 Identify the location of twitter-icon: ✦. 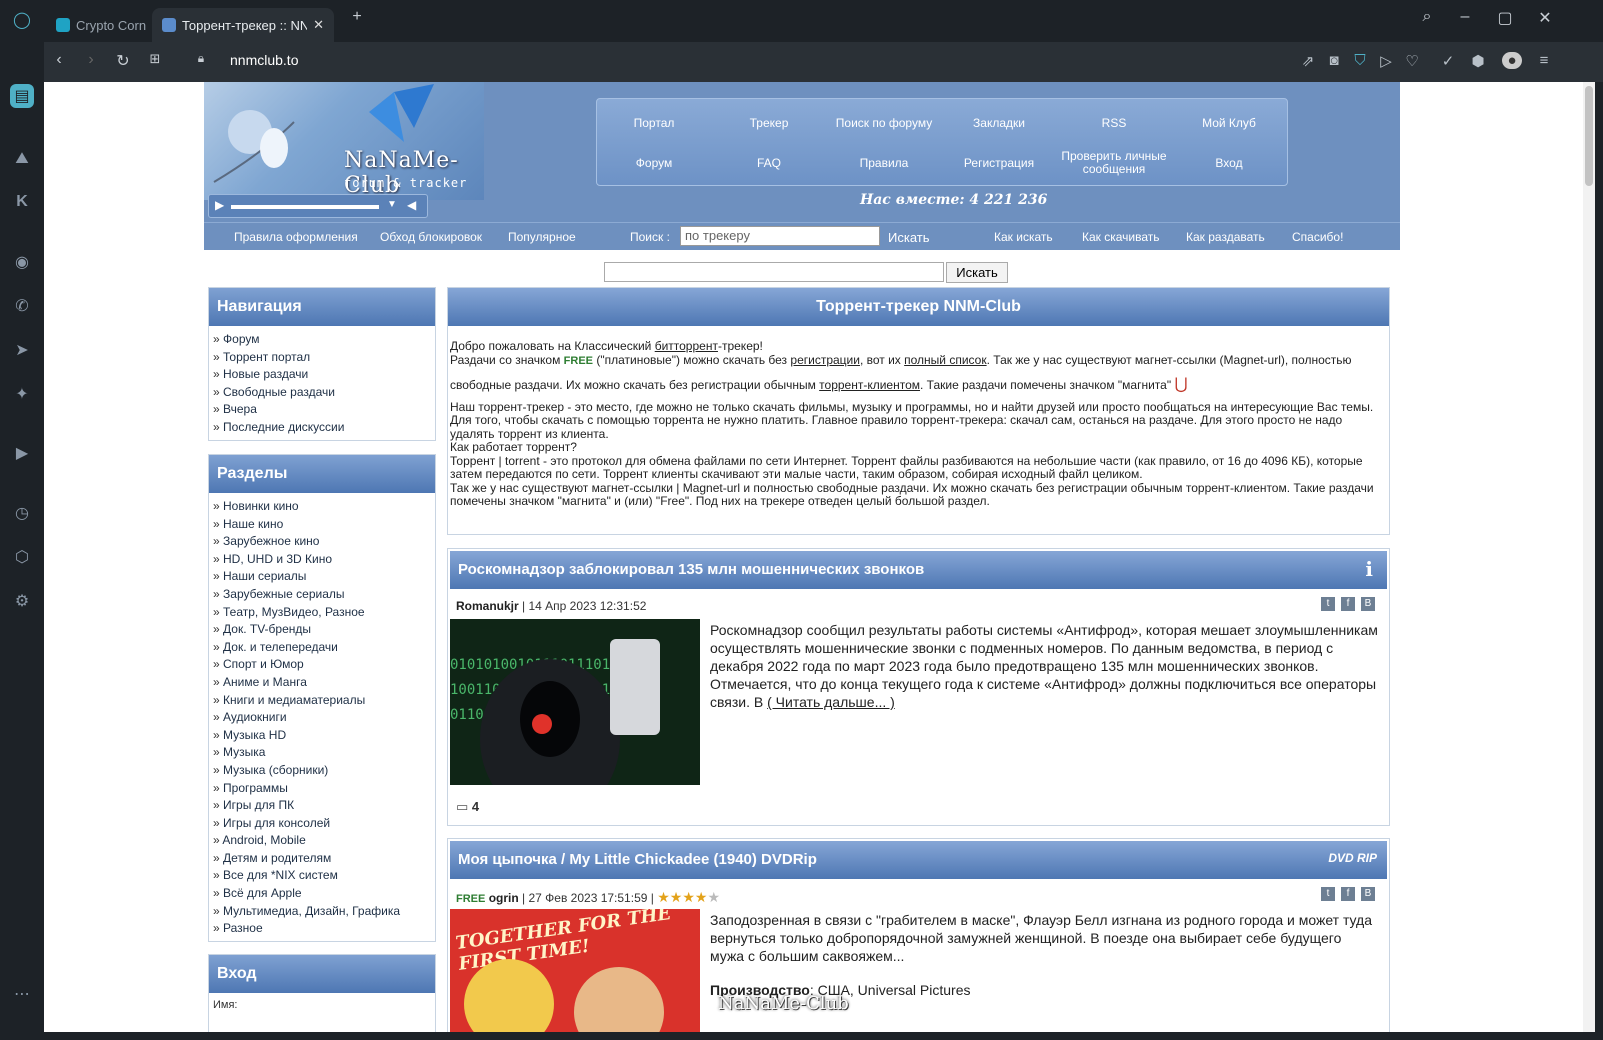
(22, 394).